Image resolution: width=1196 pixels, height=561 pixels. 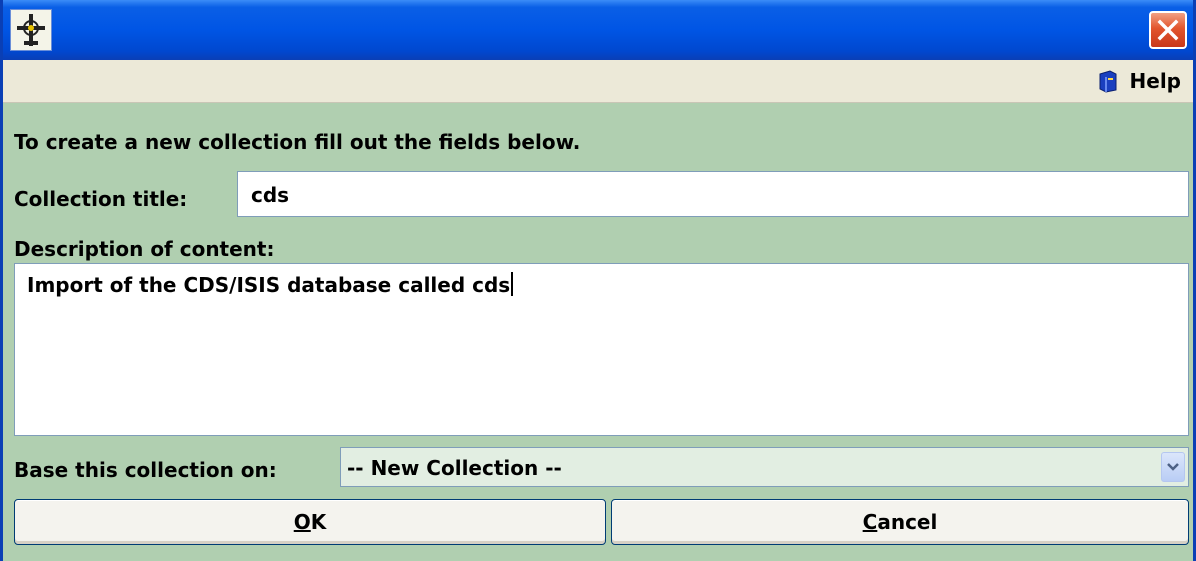 I want to click on help-book-icon, so click(x=1108, y=81).